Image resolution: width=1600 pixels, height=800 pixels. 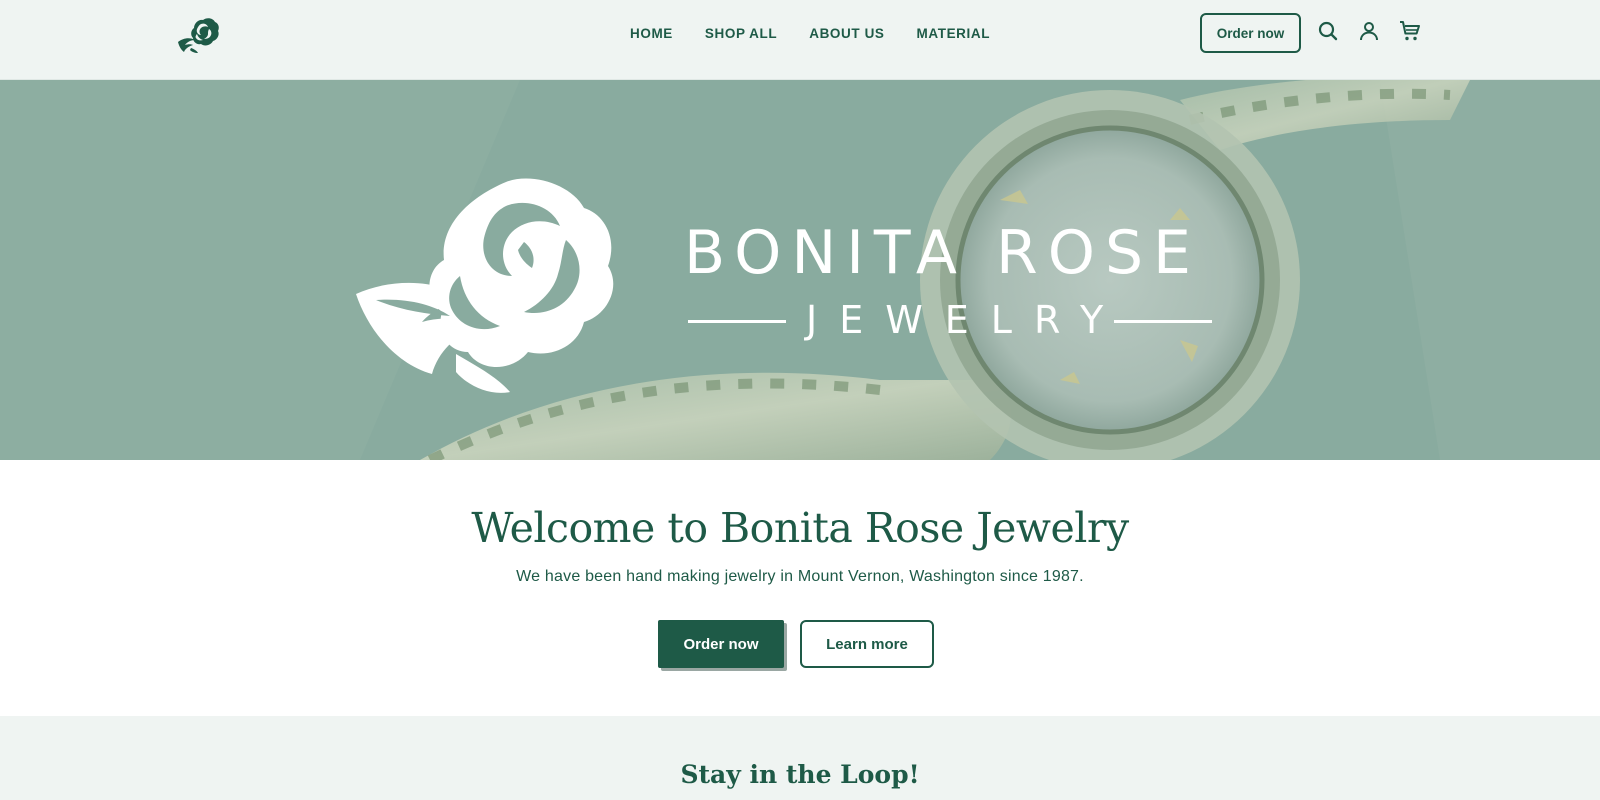 I want to click on main-nav: HOME SHOP ALL ABOUT US MATERIAL, so click(x=810, y=33).